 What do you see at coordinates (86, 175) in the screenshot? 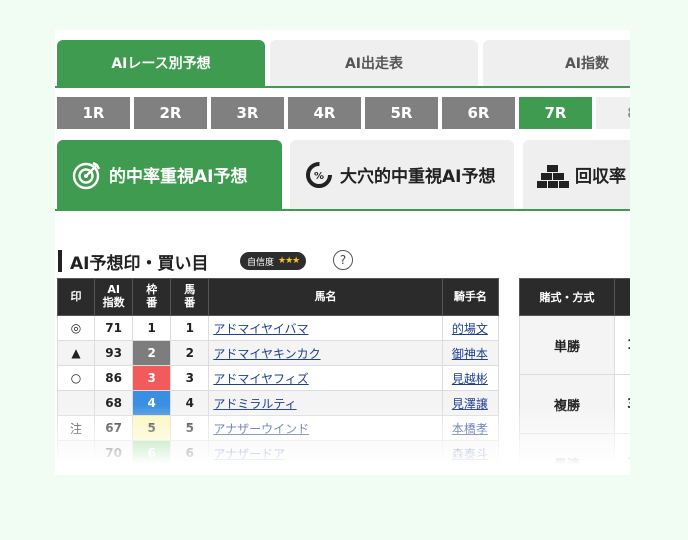
I see `target-icon` at bounding box center [86, 175].